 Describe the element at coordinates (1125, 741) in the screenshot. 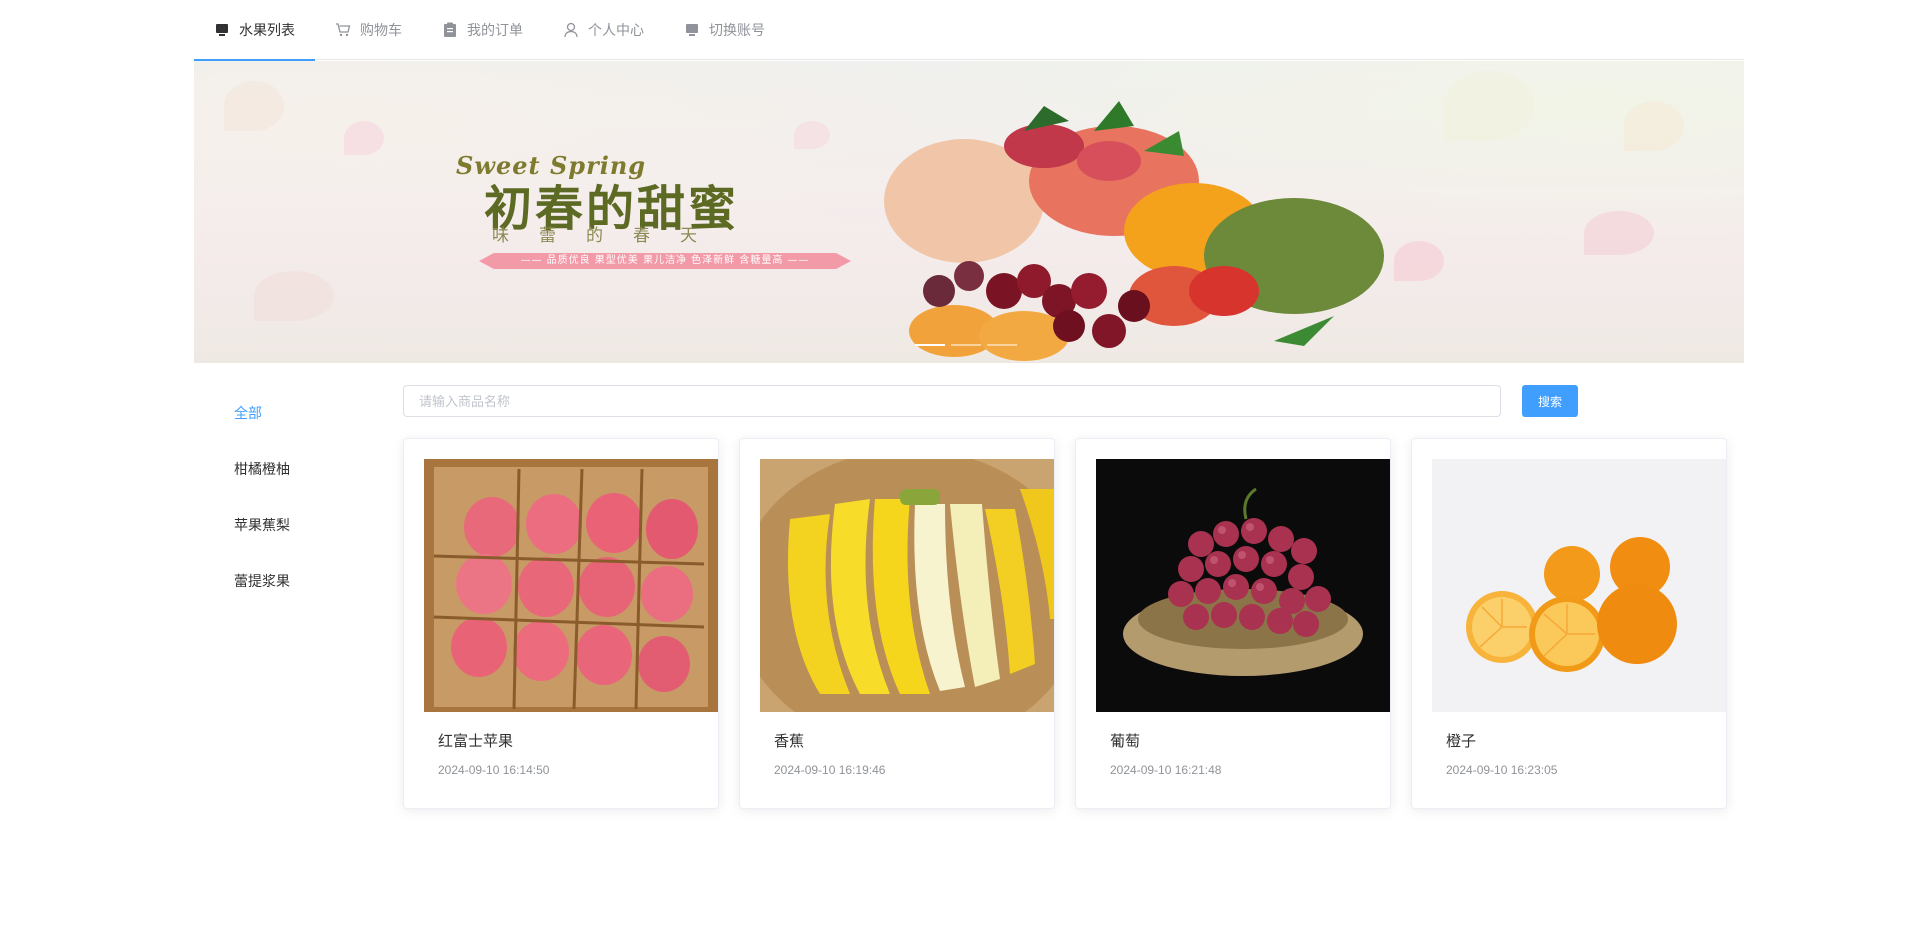

I see `product-name: 葡萄` at that location.